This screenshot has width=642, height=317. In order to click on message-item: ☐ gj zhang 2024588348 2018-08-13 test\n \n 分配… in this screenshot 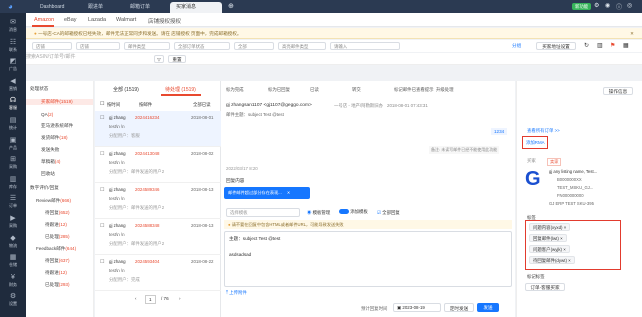, I will do `click(158, 237)`.